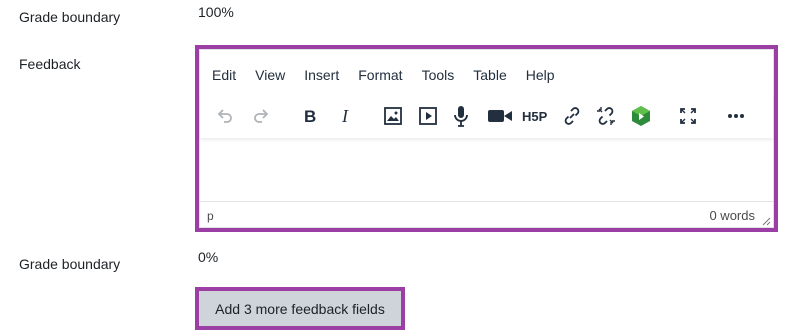 This screenshot has height=333, width=785. Describe the element at coordinates (428, 116) in the screenshot. I see `media-icon` at that location.